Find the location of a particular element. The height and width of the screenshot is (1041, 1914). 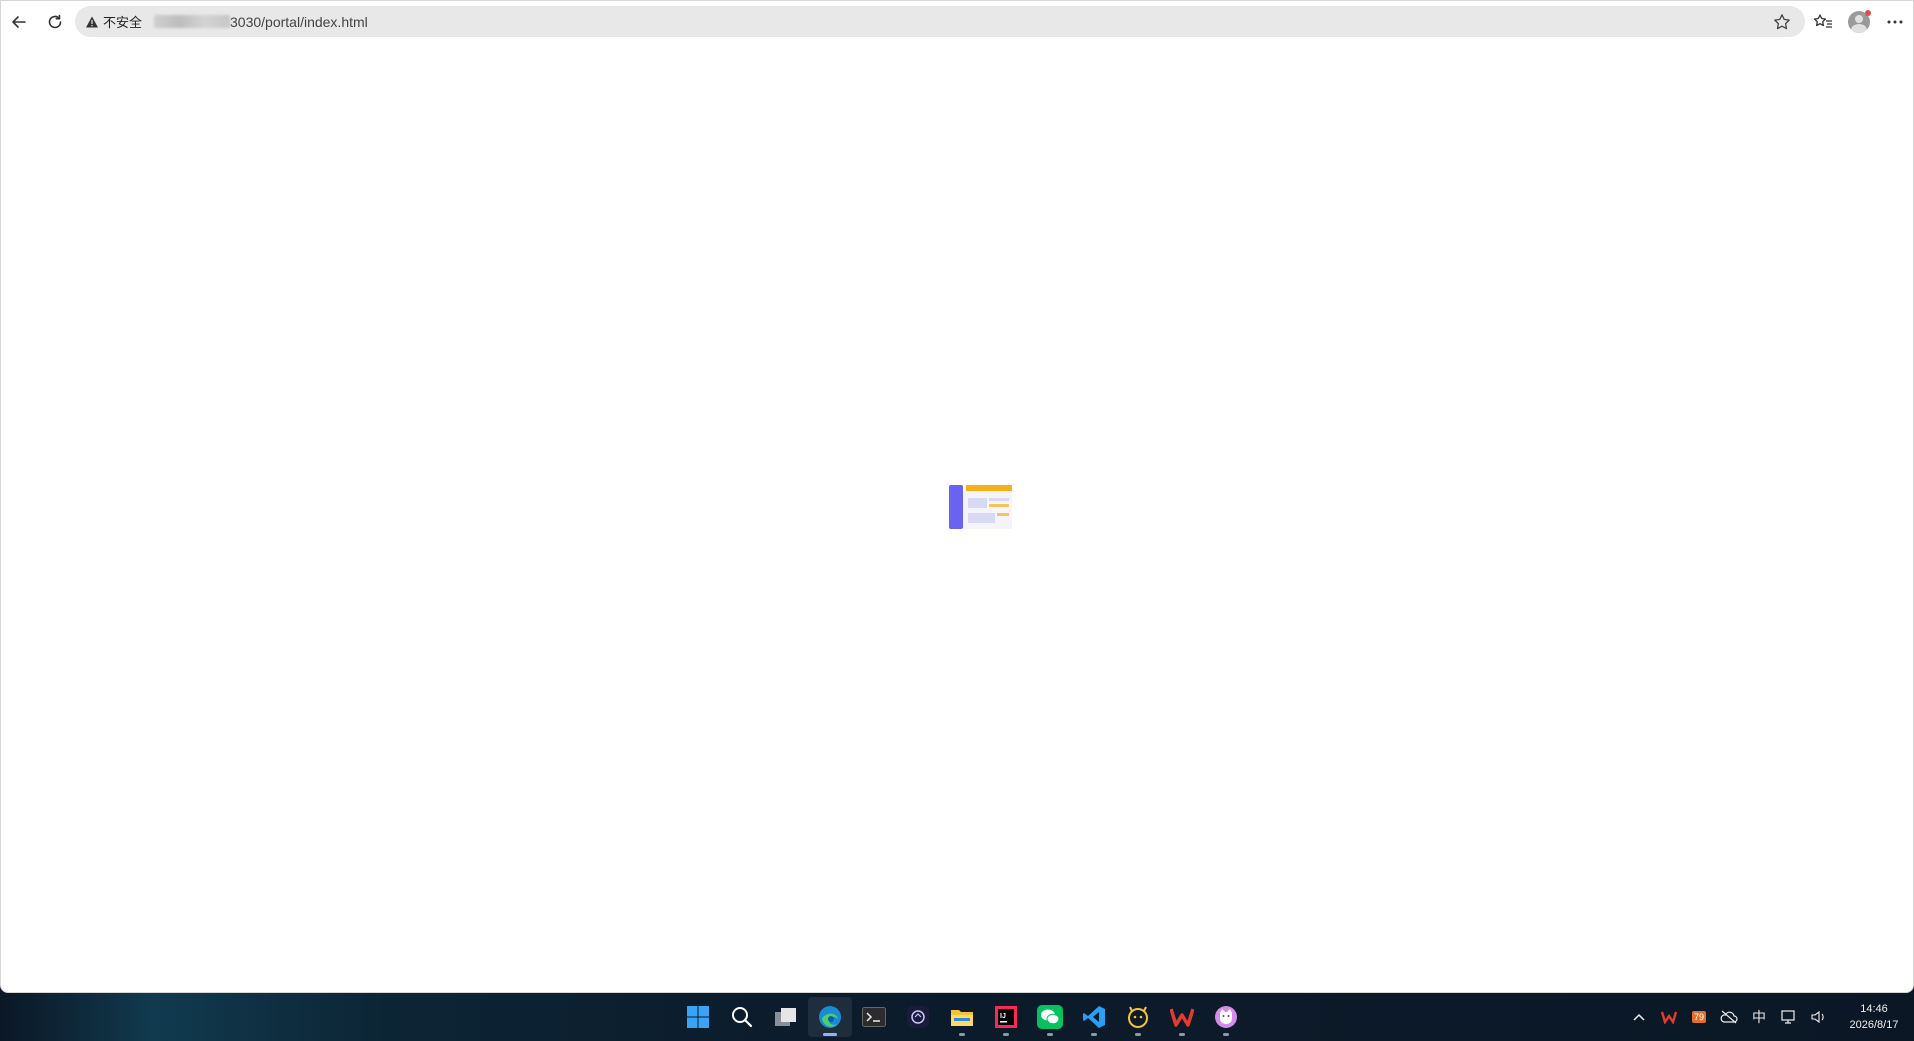

navicat-icon is located at coordinates (1138, 1017).